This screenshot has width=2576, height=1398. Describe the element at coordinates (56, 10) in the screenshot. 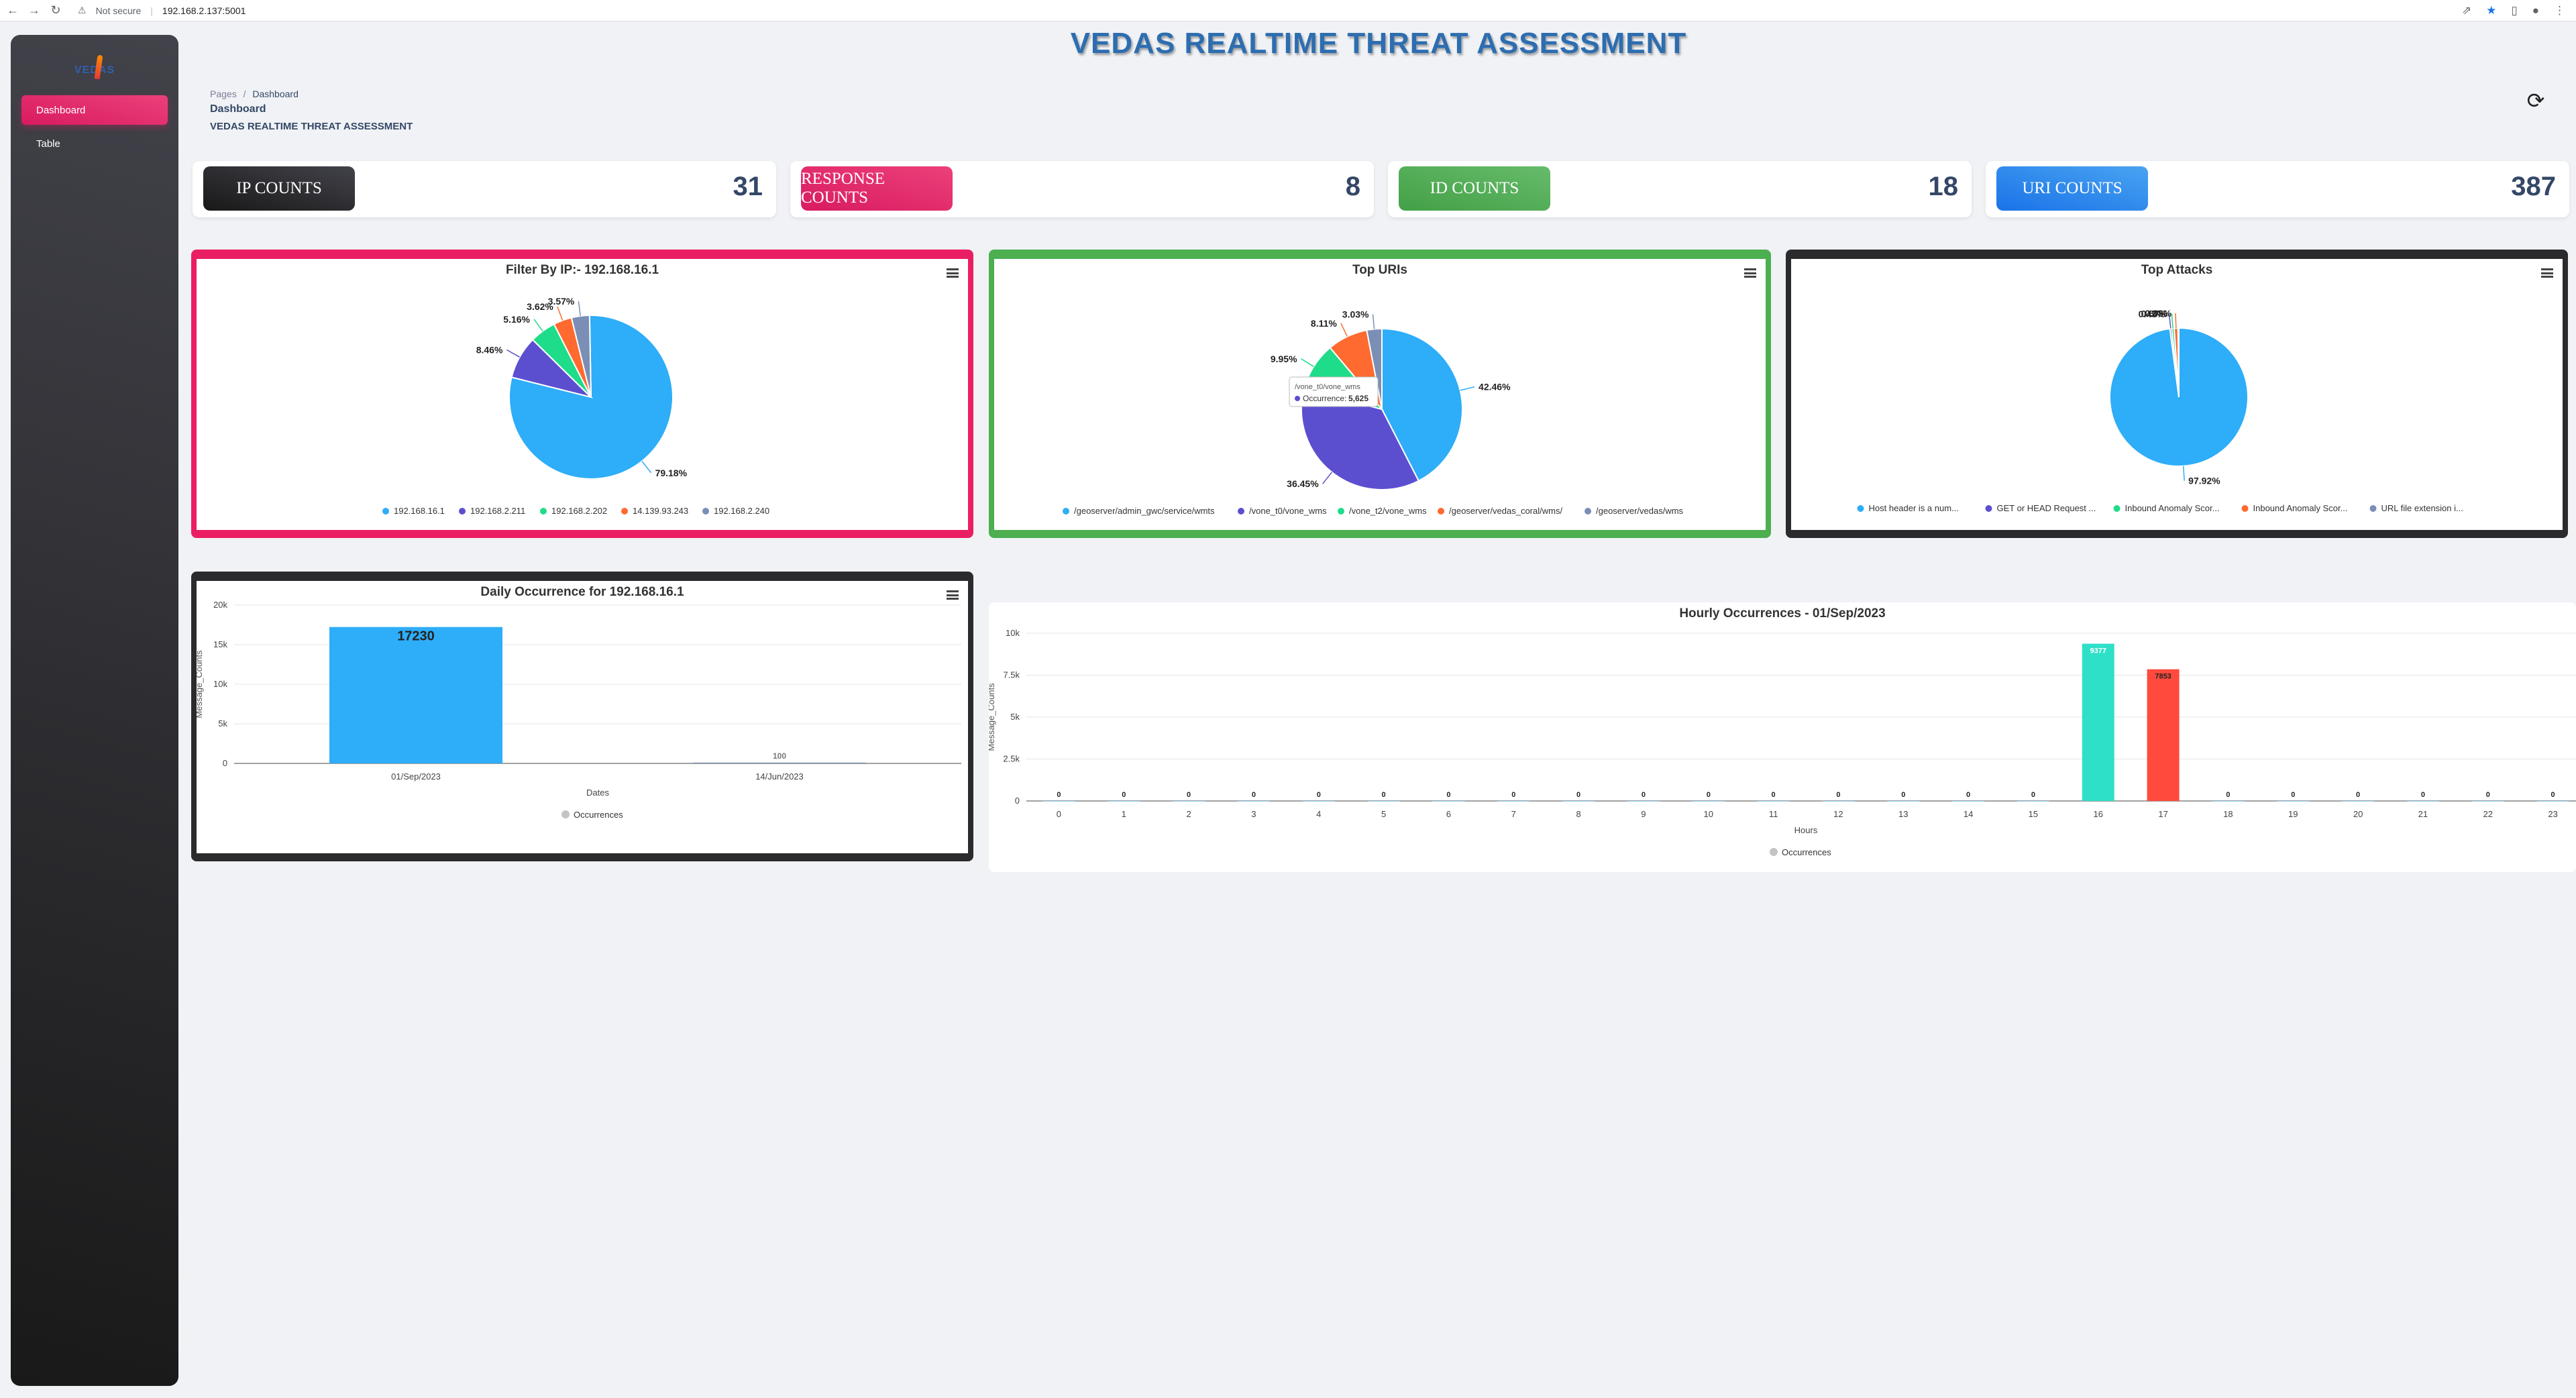

I see `reload-icon: ↻` at that location.